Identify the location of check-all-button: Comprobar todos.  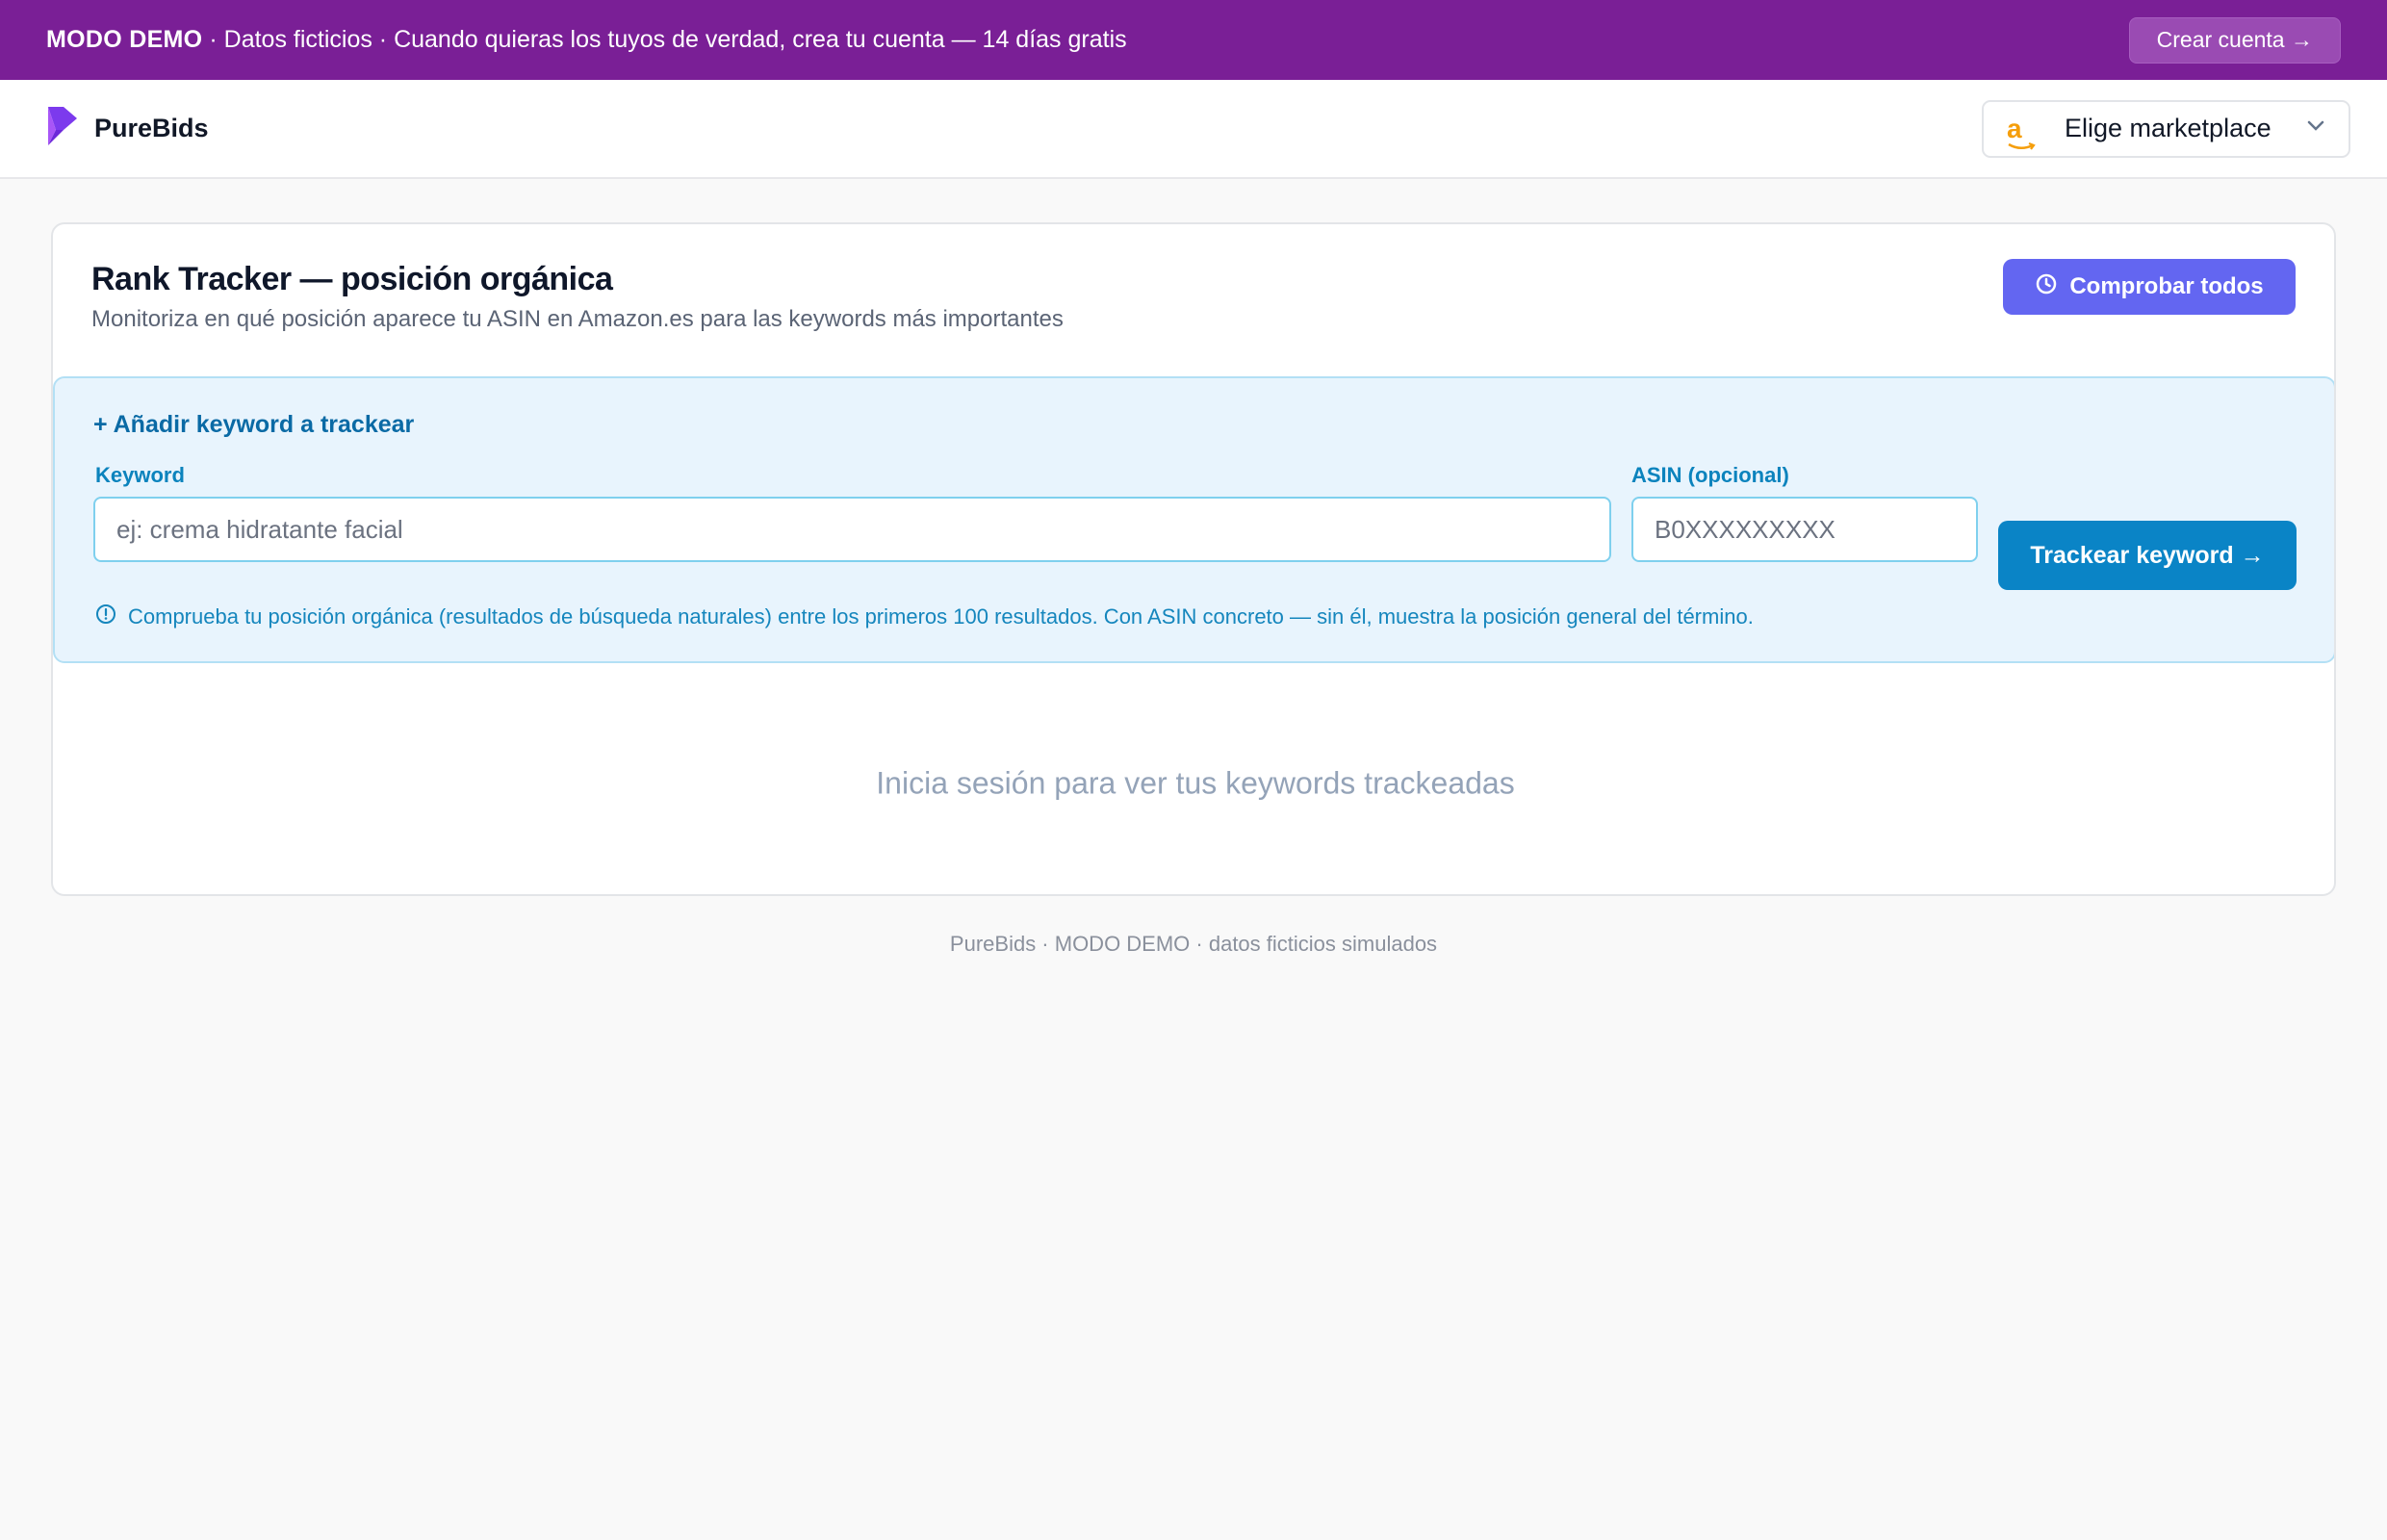
(2149, 287).